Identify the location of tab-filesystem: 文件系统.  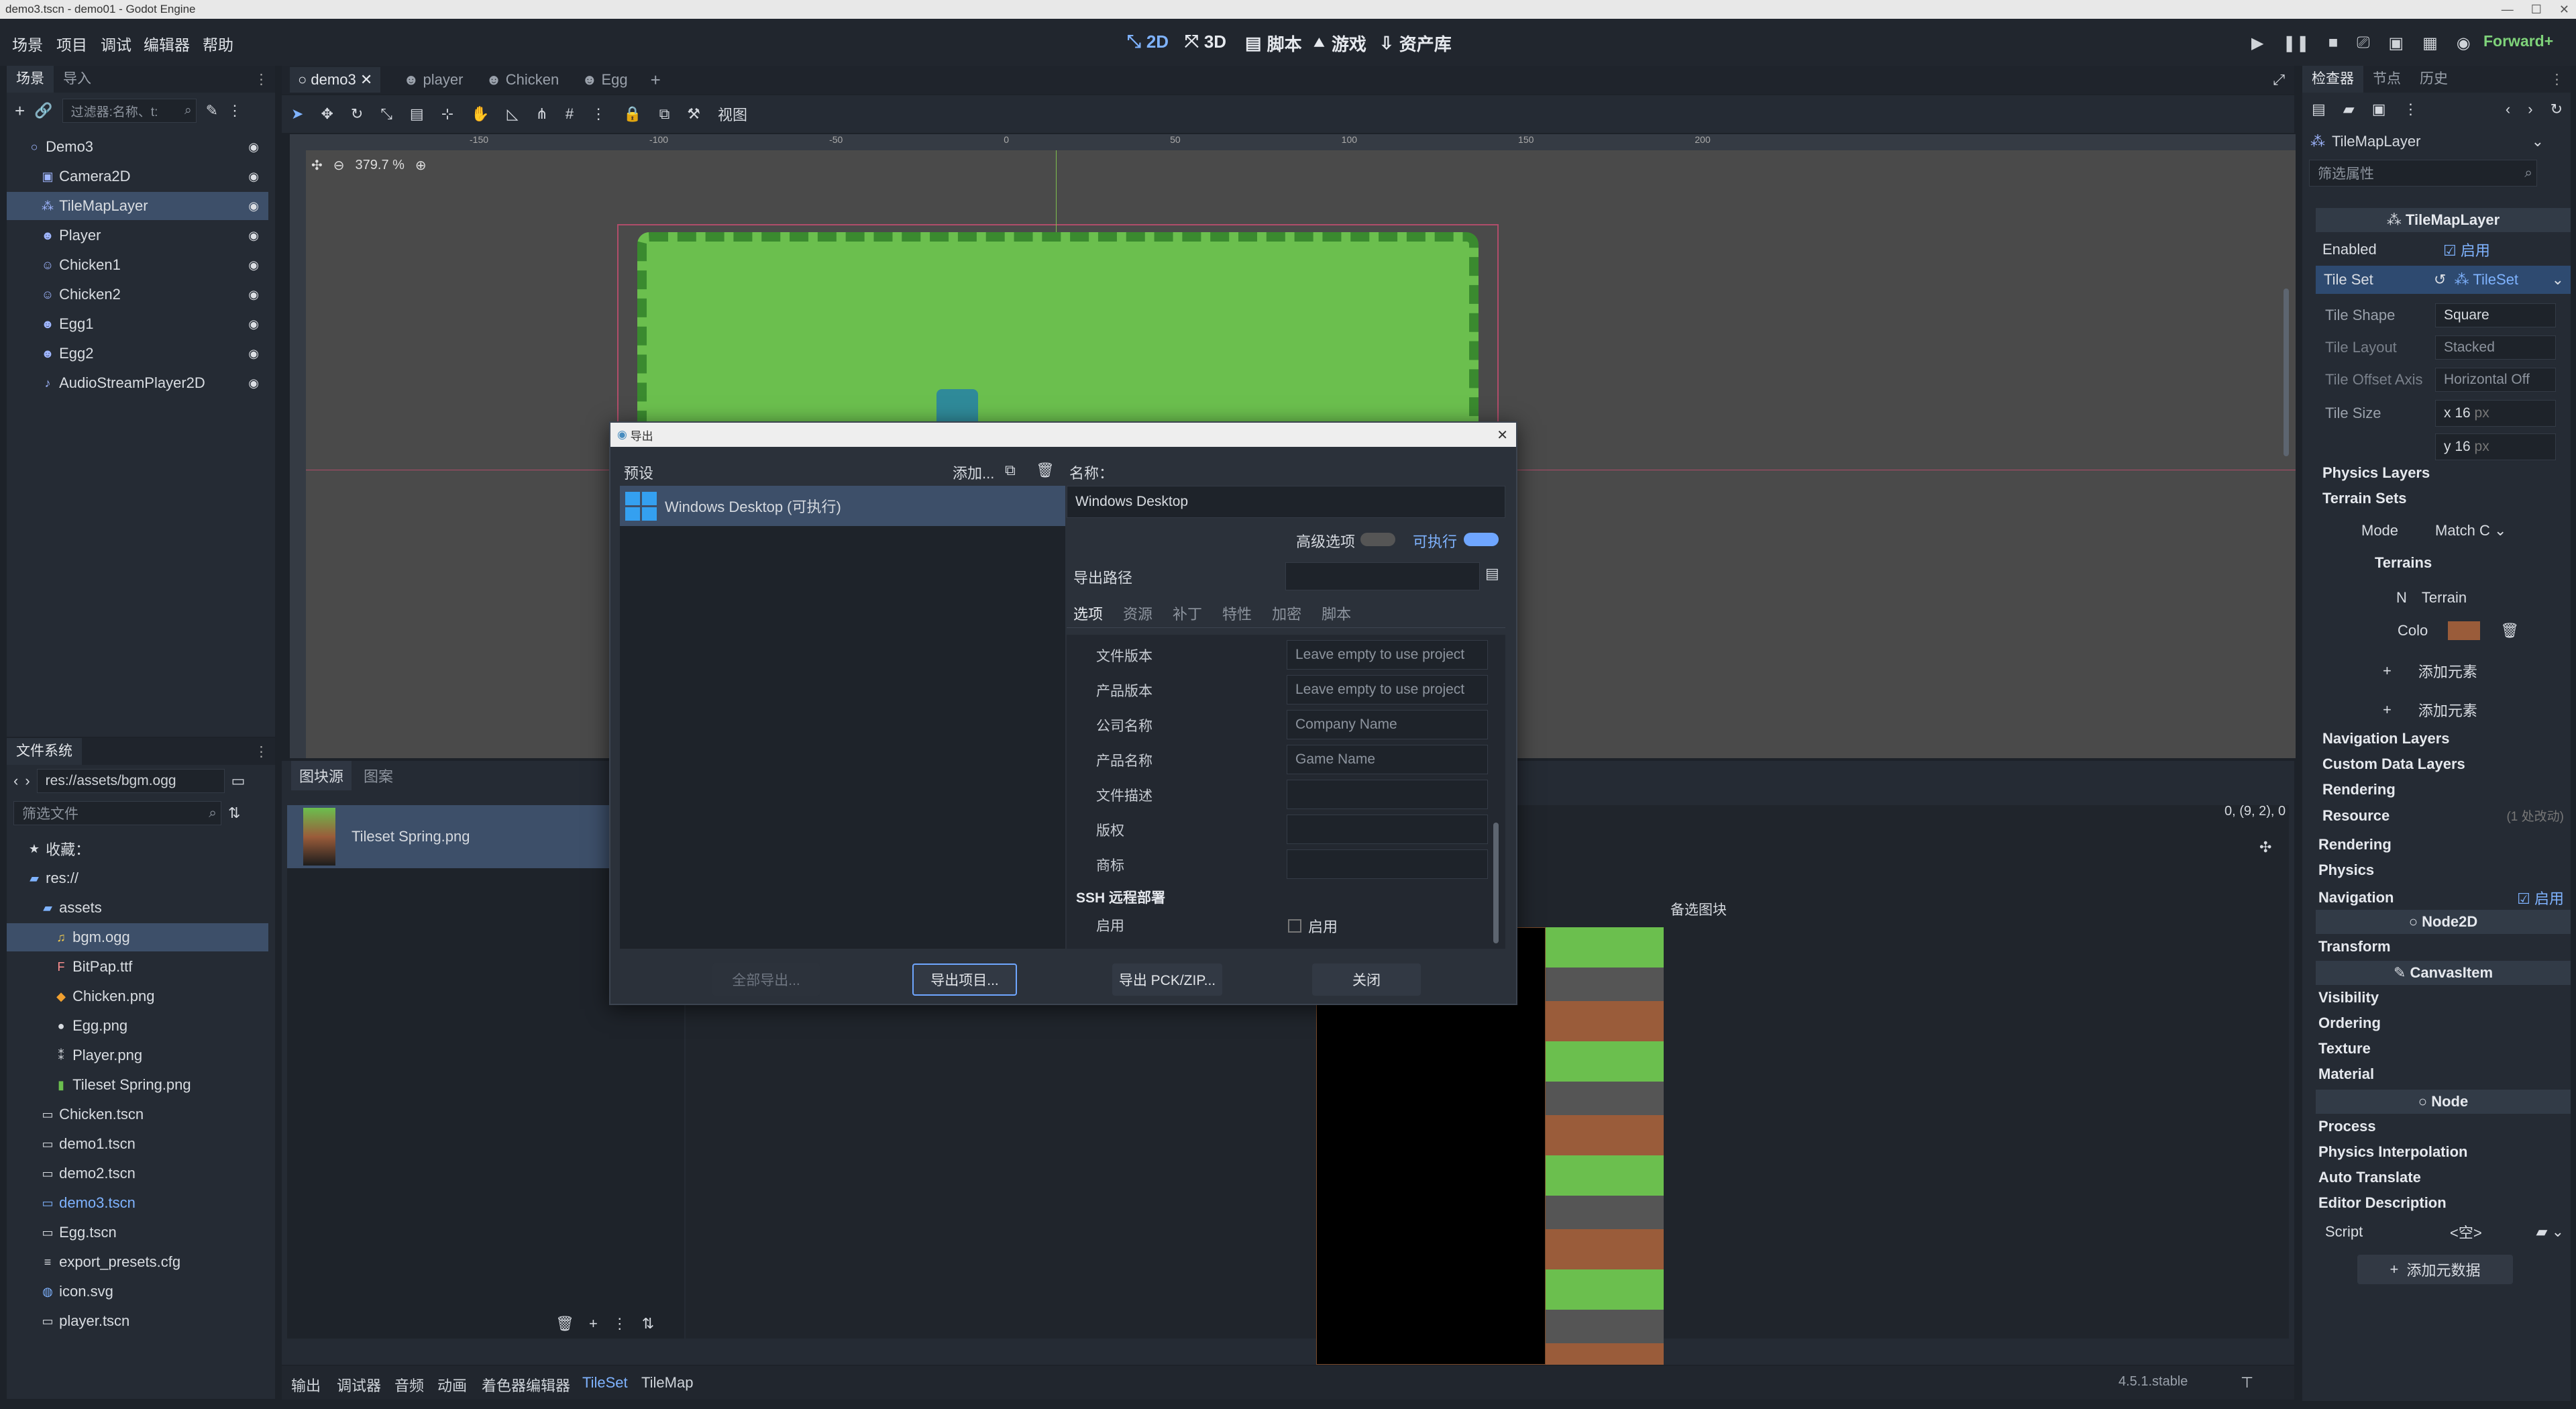
(44, 751).